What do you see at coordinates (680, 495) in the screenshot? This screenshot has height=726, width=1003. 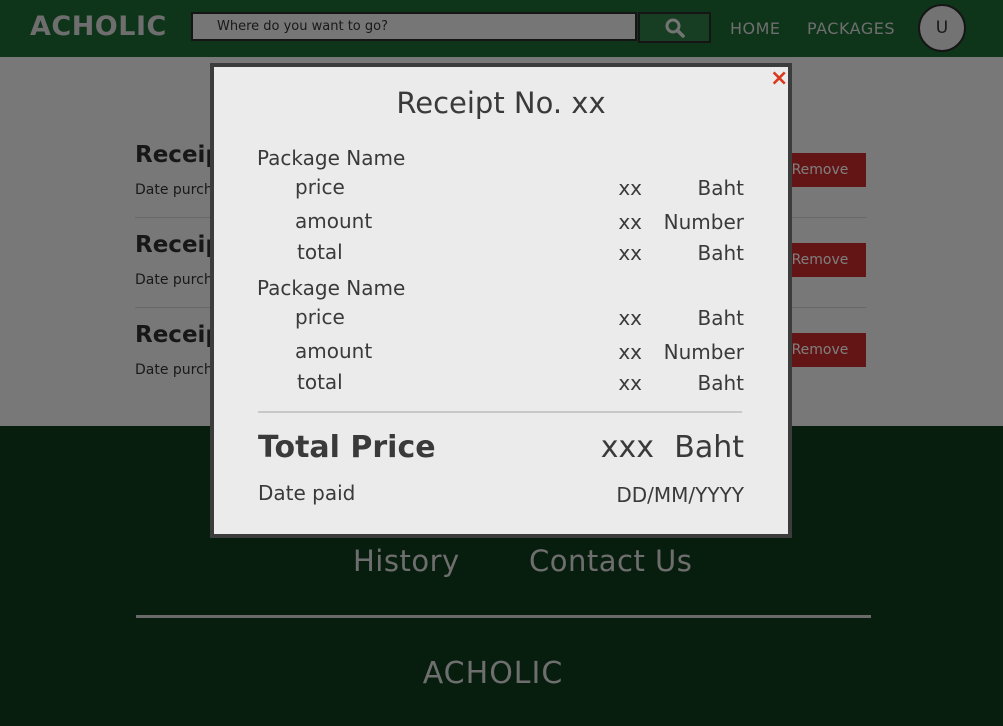 I see `date-paid-value: DD/MM/YYYY` at bounding box center [680, 495].